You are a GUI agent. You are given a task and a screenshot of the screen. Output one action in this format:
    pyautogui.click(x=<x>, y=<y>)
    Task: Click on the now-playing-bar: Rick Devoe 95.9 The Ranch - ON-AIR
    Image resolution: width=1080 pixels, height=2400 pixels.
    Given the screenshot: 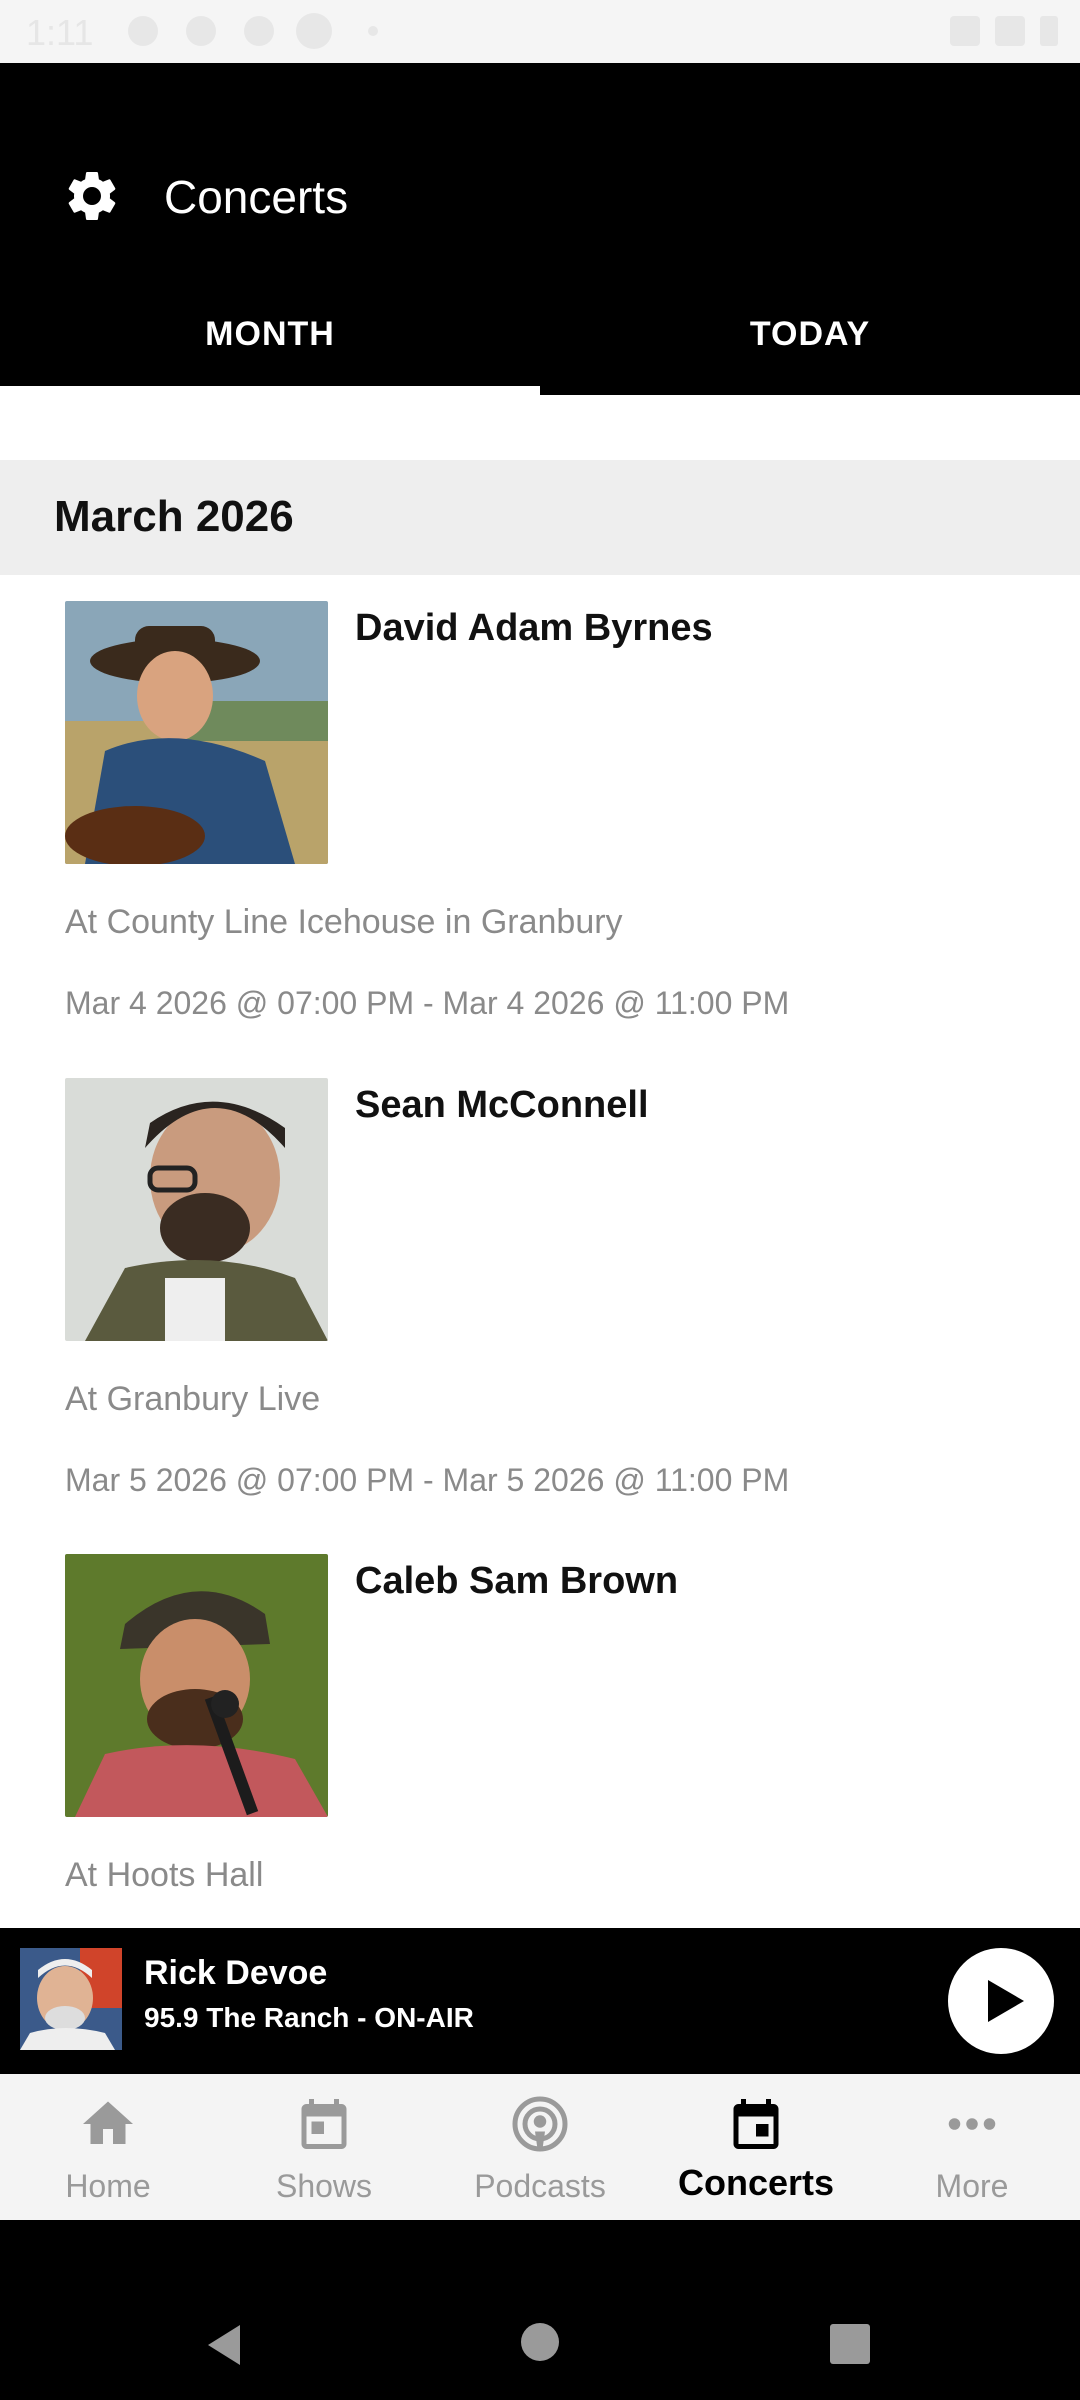 What is the action you would take?
    pyautogui.click(x=540, y=2001)
    